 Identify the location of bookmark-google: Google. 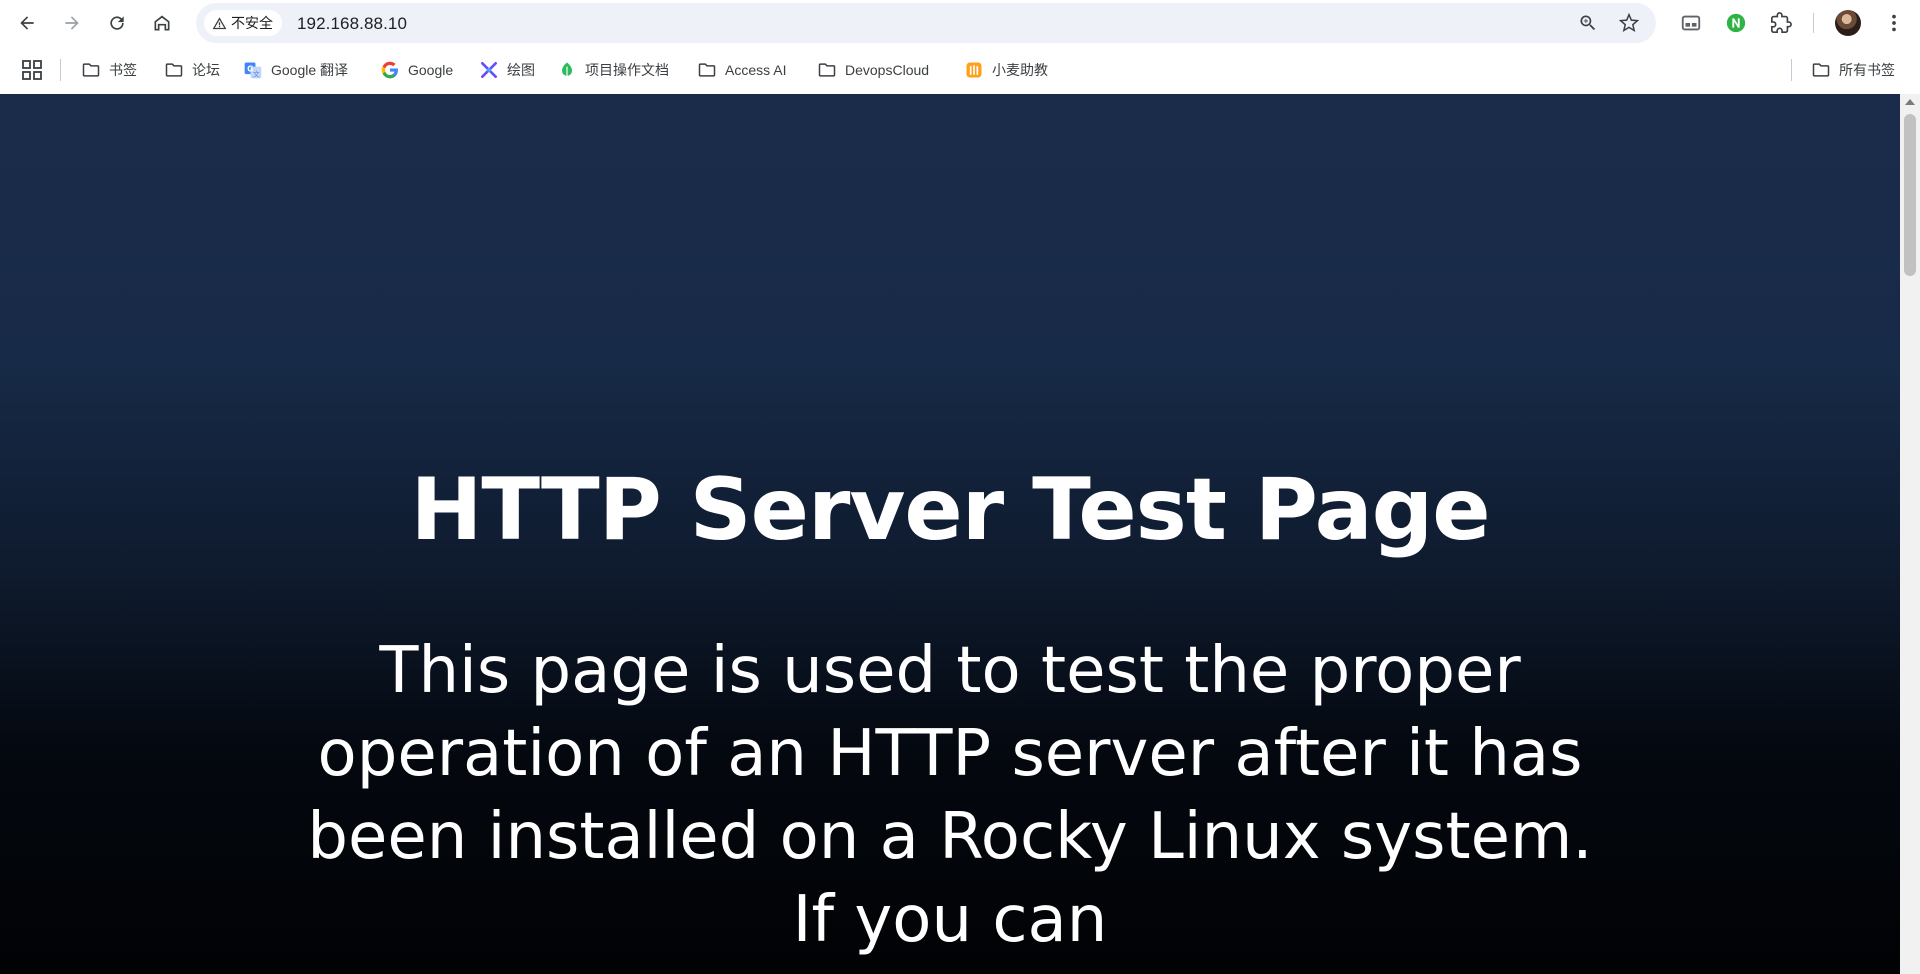
(416, 70).